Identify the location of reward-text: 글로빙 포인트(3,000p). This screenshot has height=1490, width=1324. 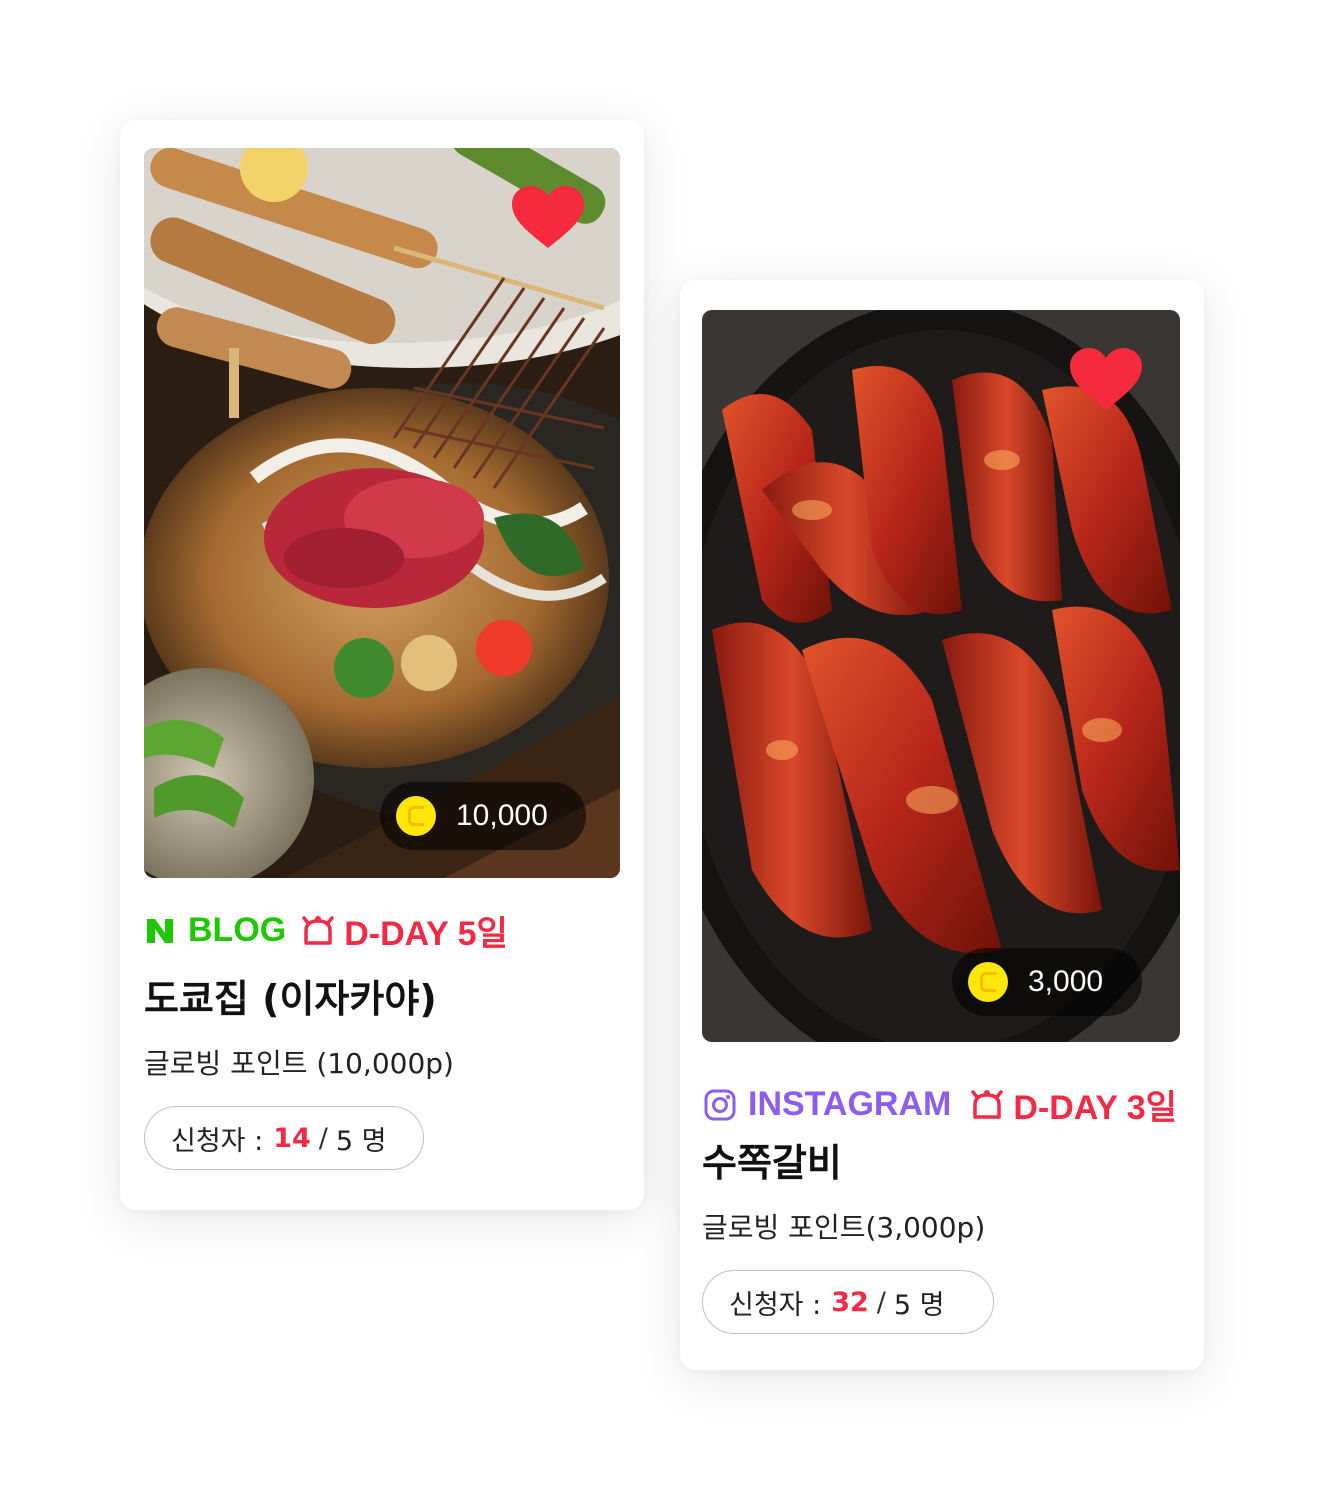
(844, 1227).